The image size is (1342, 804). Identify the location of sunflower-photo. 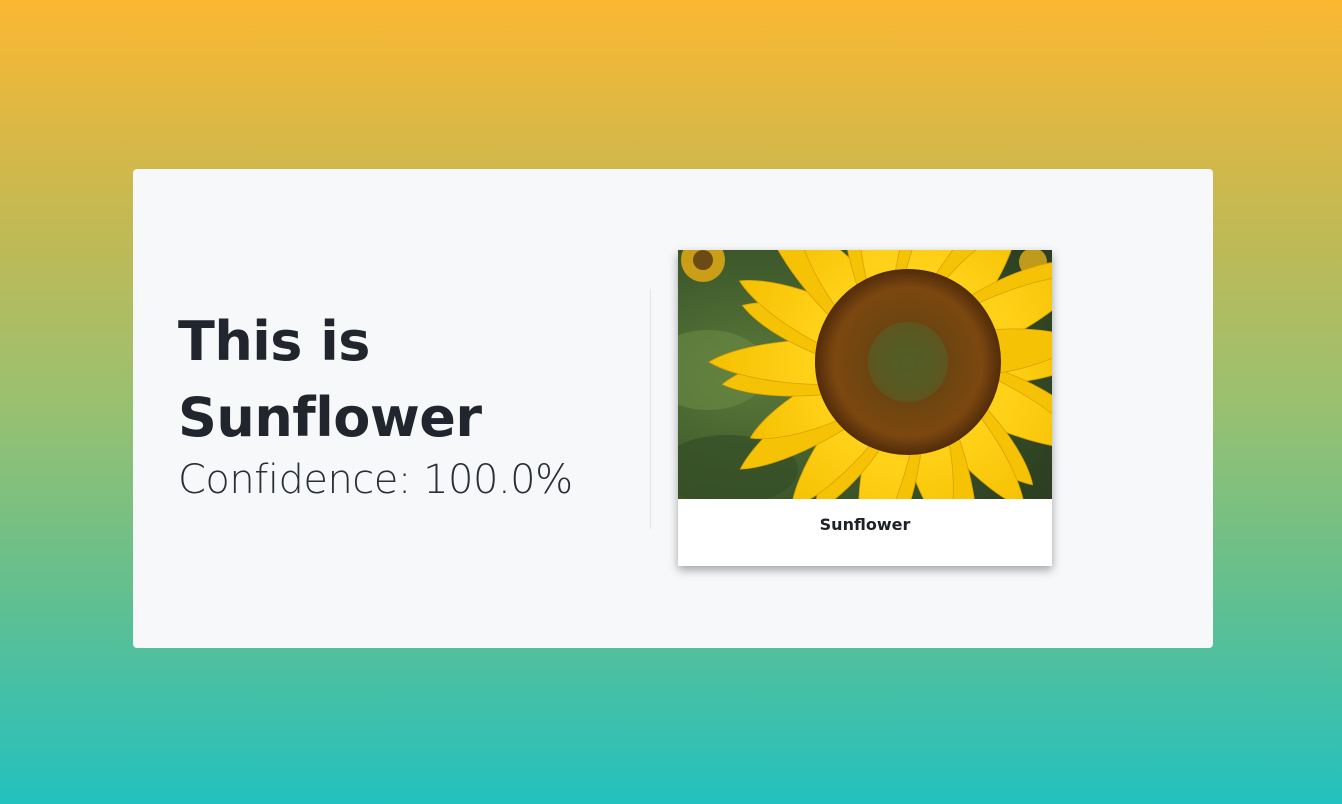
(865, 374).